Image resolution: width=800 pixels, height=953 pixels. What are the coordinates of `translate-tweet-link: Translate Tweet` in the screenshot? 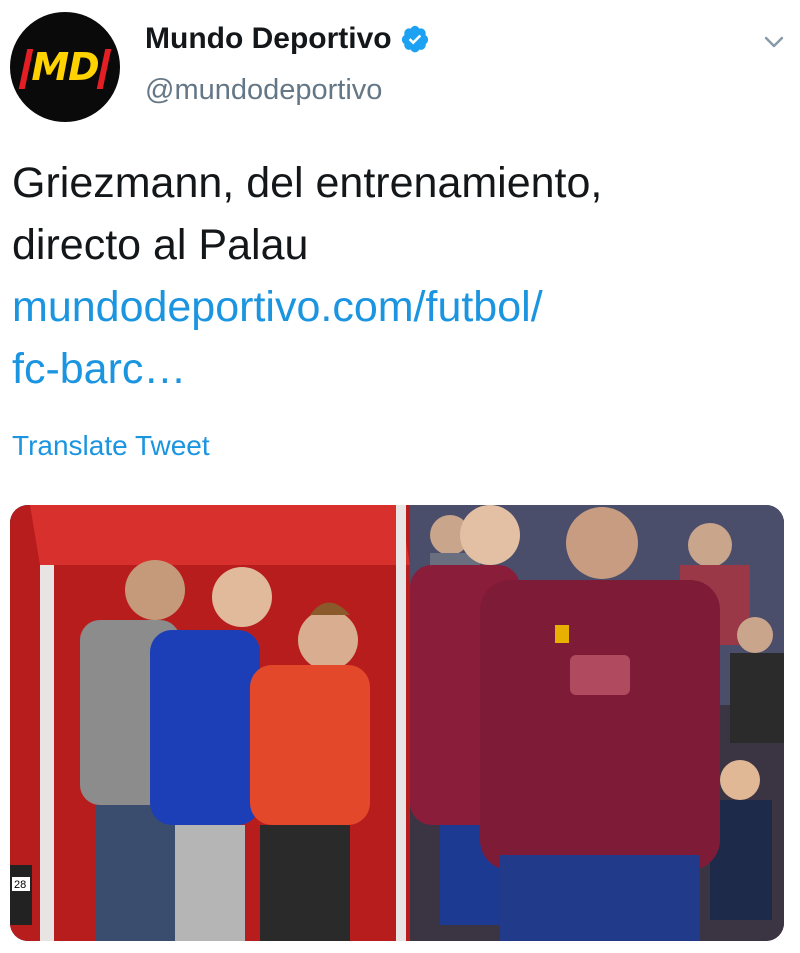 It's located at (111, 446).